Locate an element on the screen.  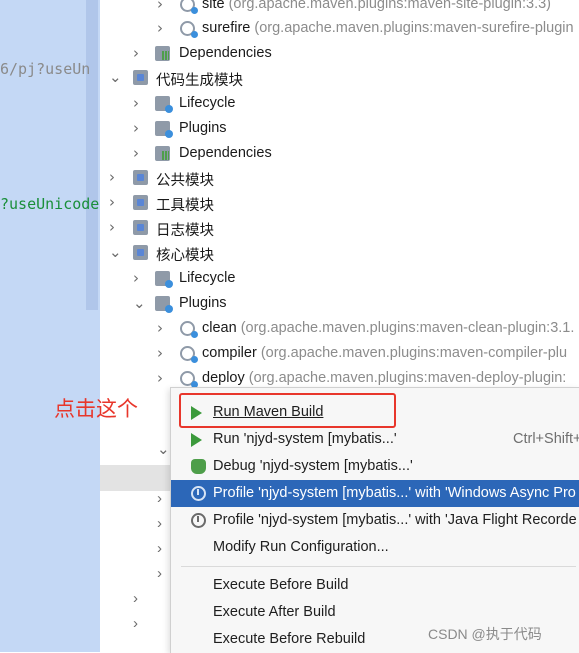
tree-row-module-core: ⌄ 核心模块 is located at coordinates (339, 252).